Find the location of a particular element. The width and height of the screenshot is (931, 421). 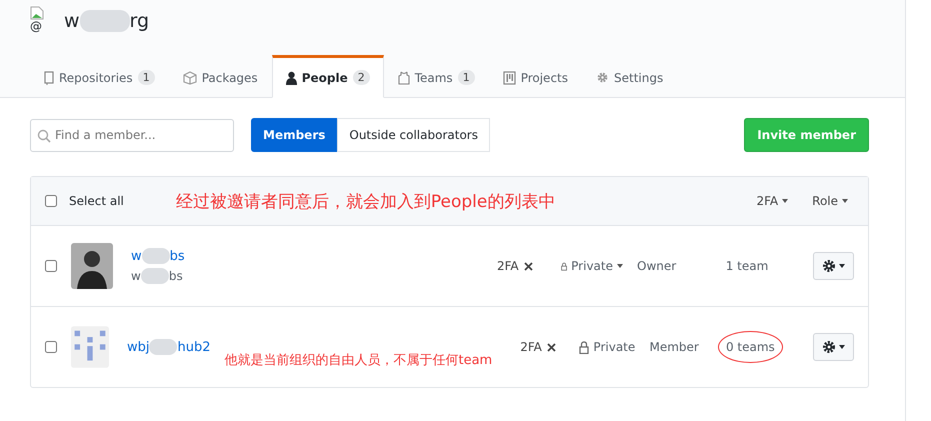

lock-icon is located at coordinates (584, 347).